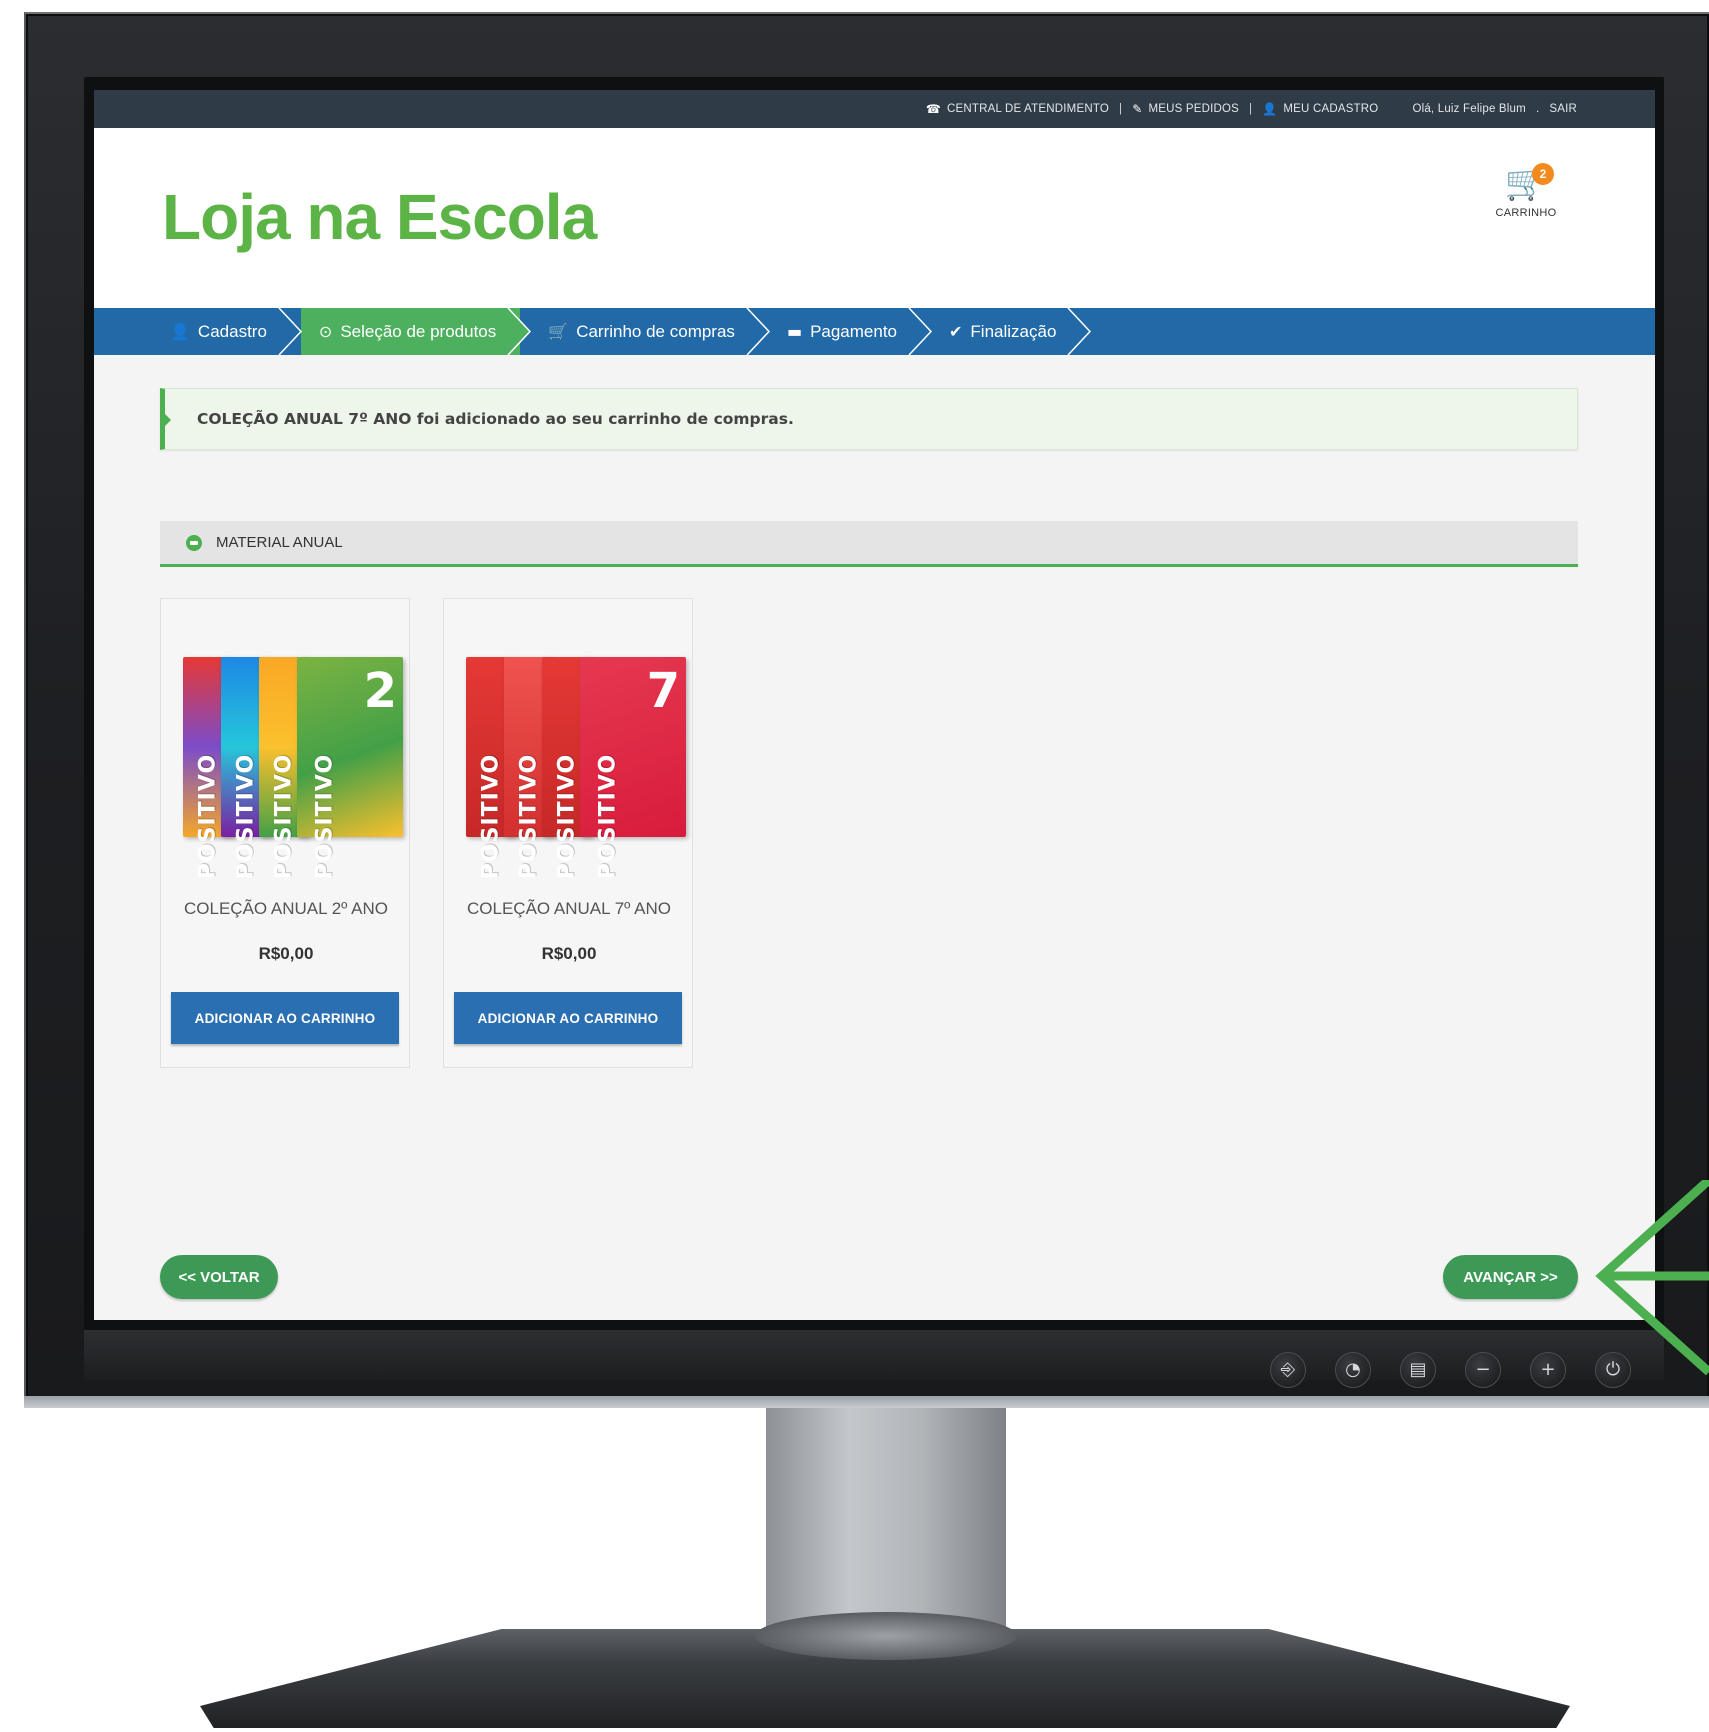 The image size is (1709, 1732). Describe the element at coordinates (279, 542) in the screenshot. I see `section-title: MATERIAL ANUAL` at that location.